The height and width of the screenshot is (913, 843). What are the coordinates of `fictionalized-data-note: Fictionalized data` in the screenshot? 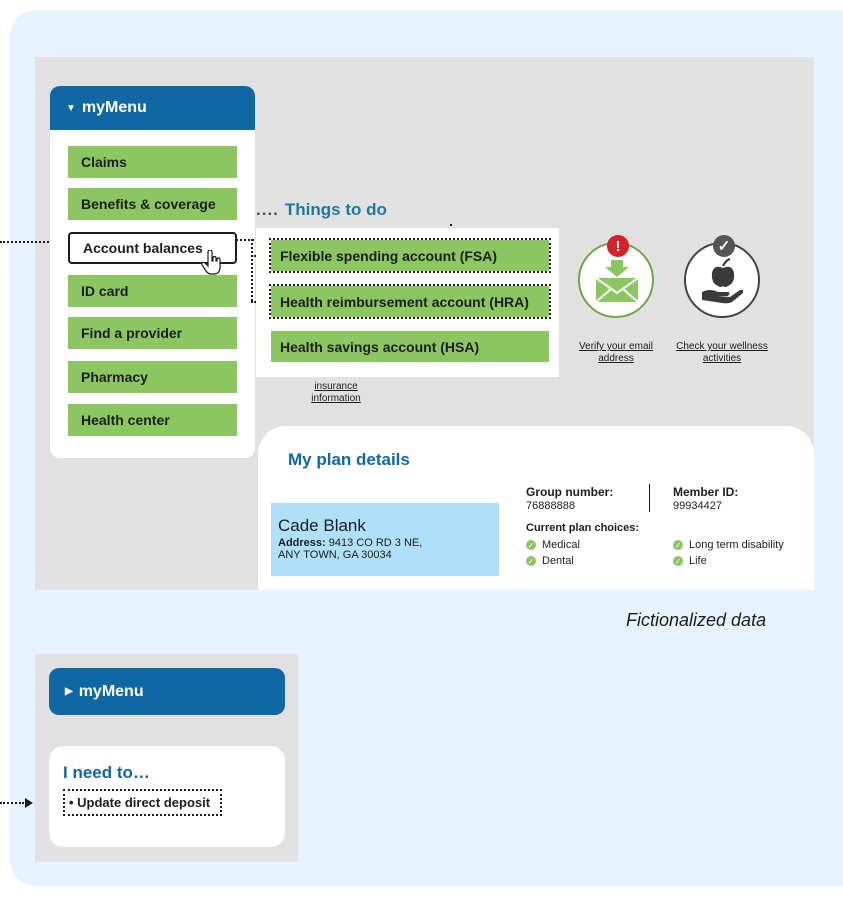 It's located at (696, 620).